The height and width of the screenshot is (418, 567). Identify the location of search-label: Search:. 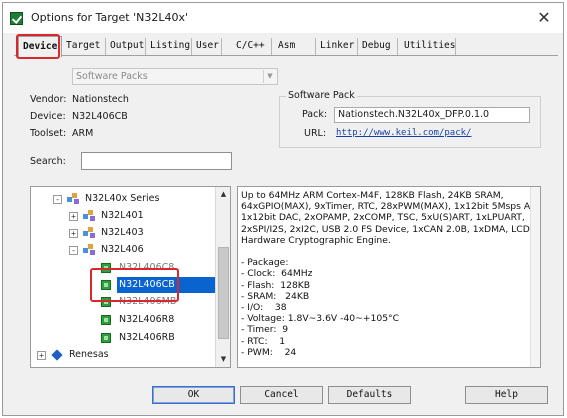
(48, 161).